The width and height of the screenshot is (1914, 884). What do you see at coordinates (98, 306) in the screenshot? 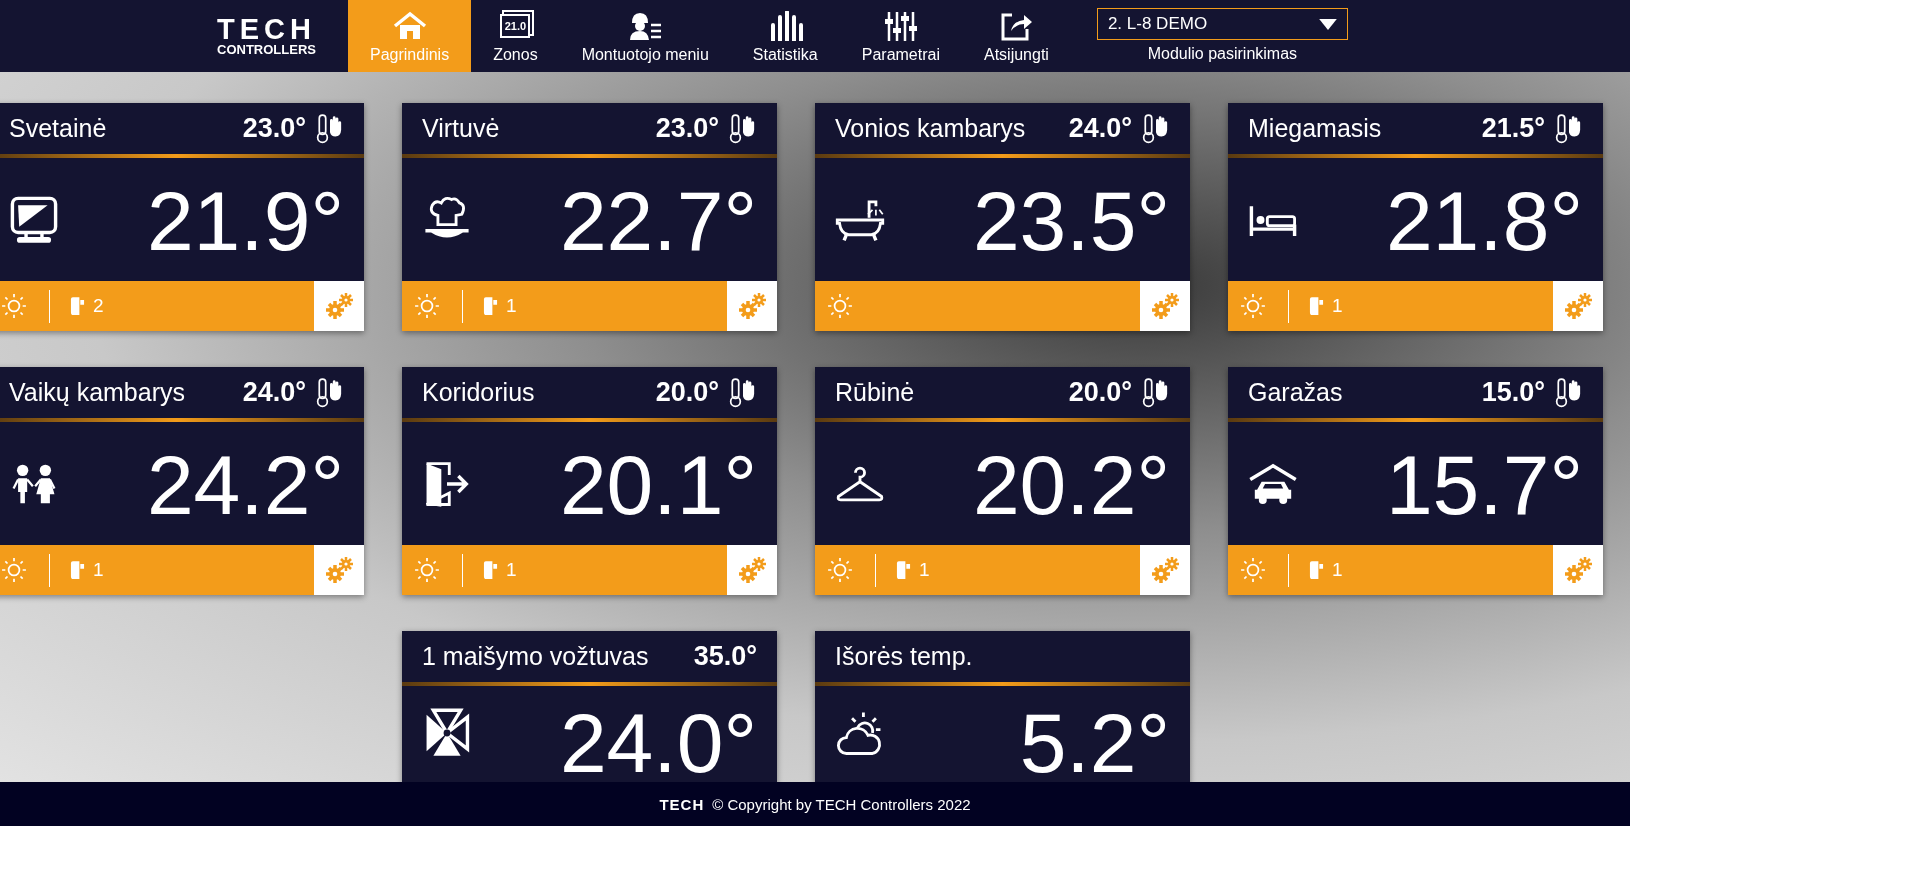
I see `actuator-count: 2` at bounding box center [98, 306].